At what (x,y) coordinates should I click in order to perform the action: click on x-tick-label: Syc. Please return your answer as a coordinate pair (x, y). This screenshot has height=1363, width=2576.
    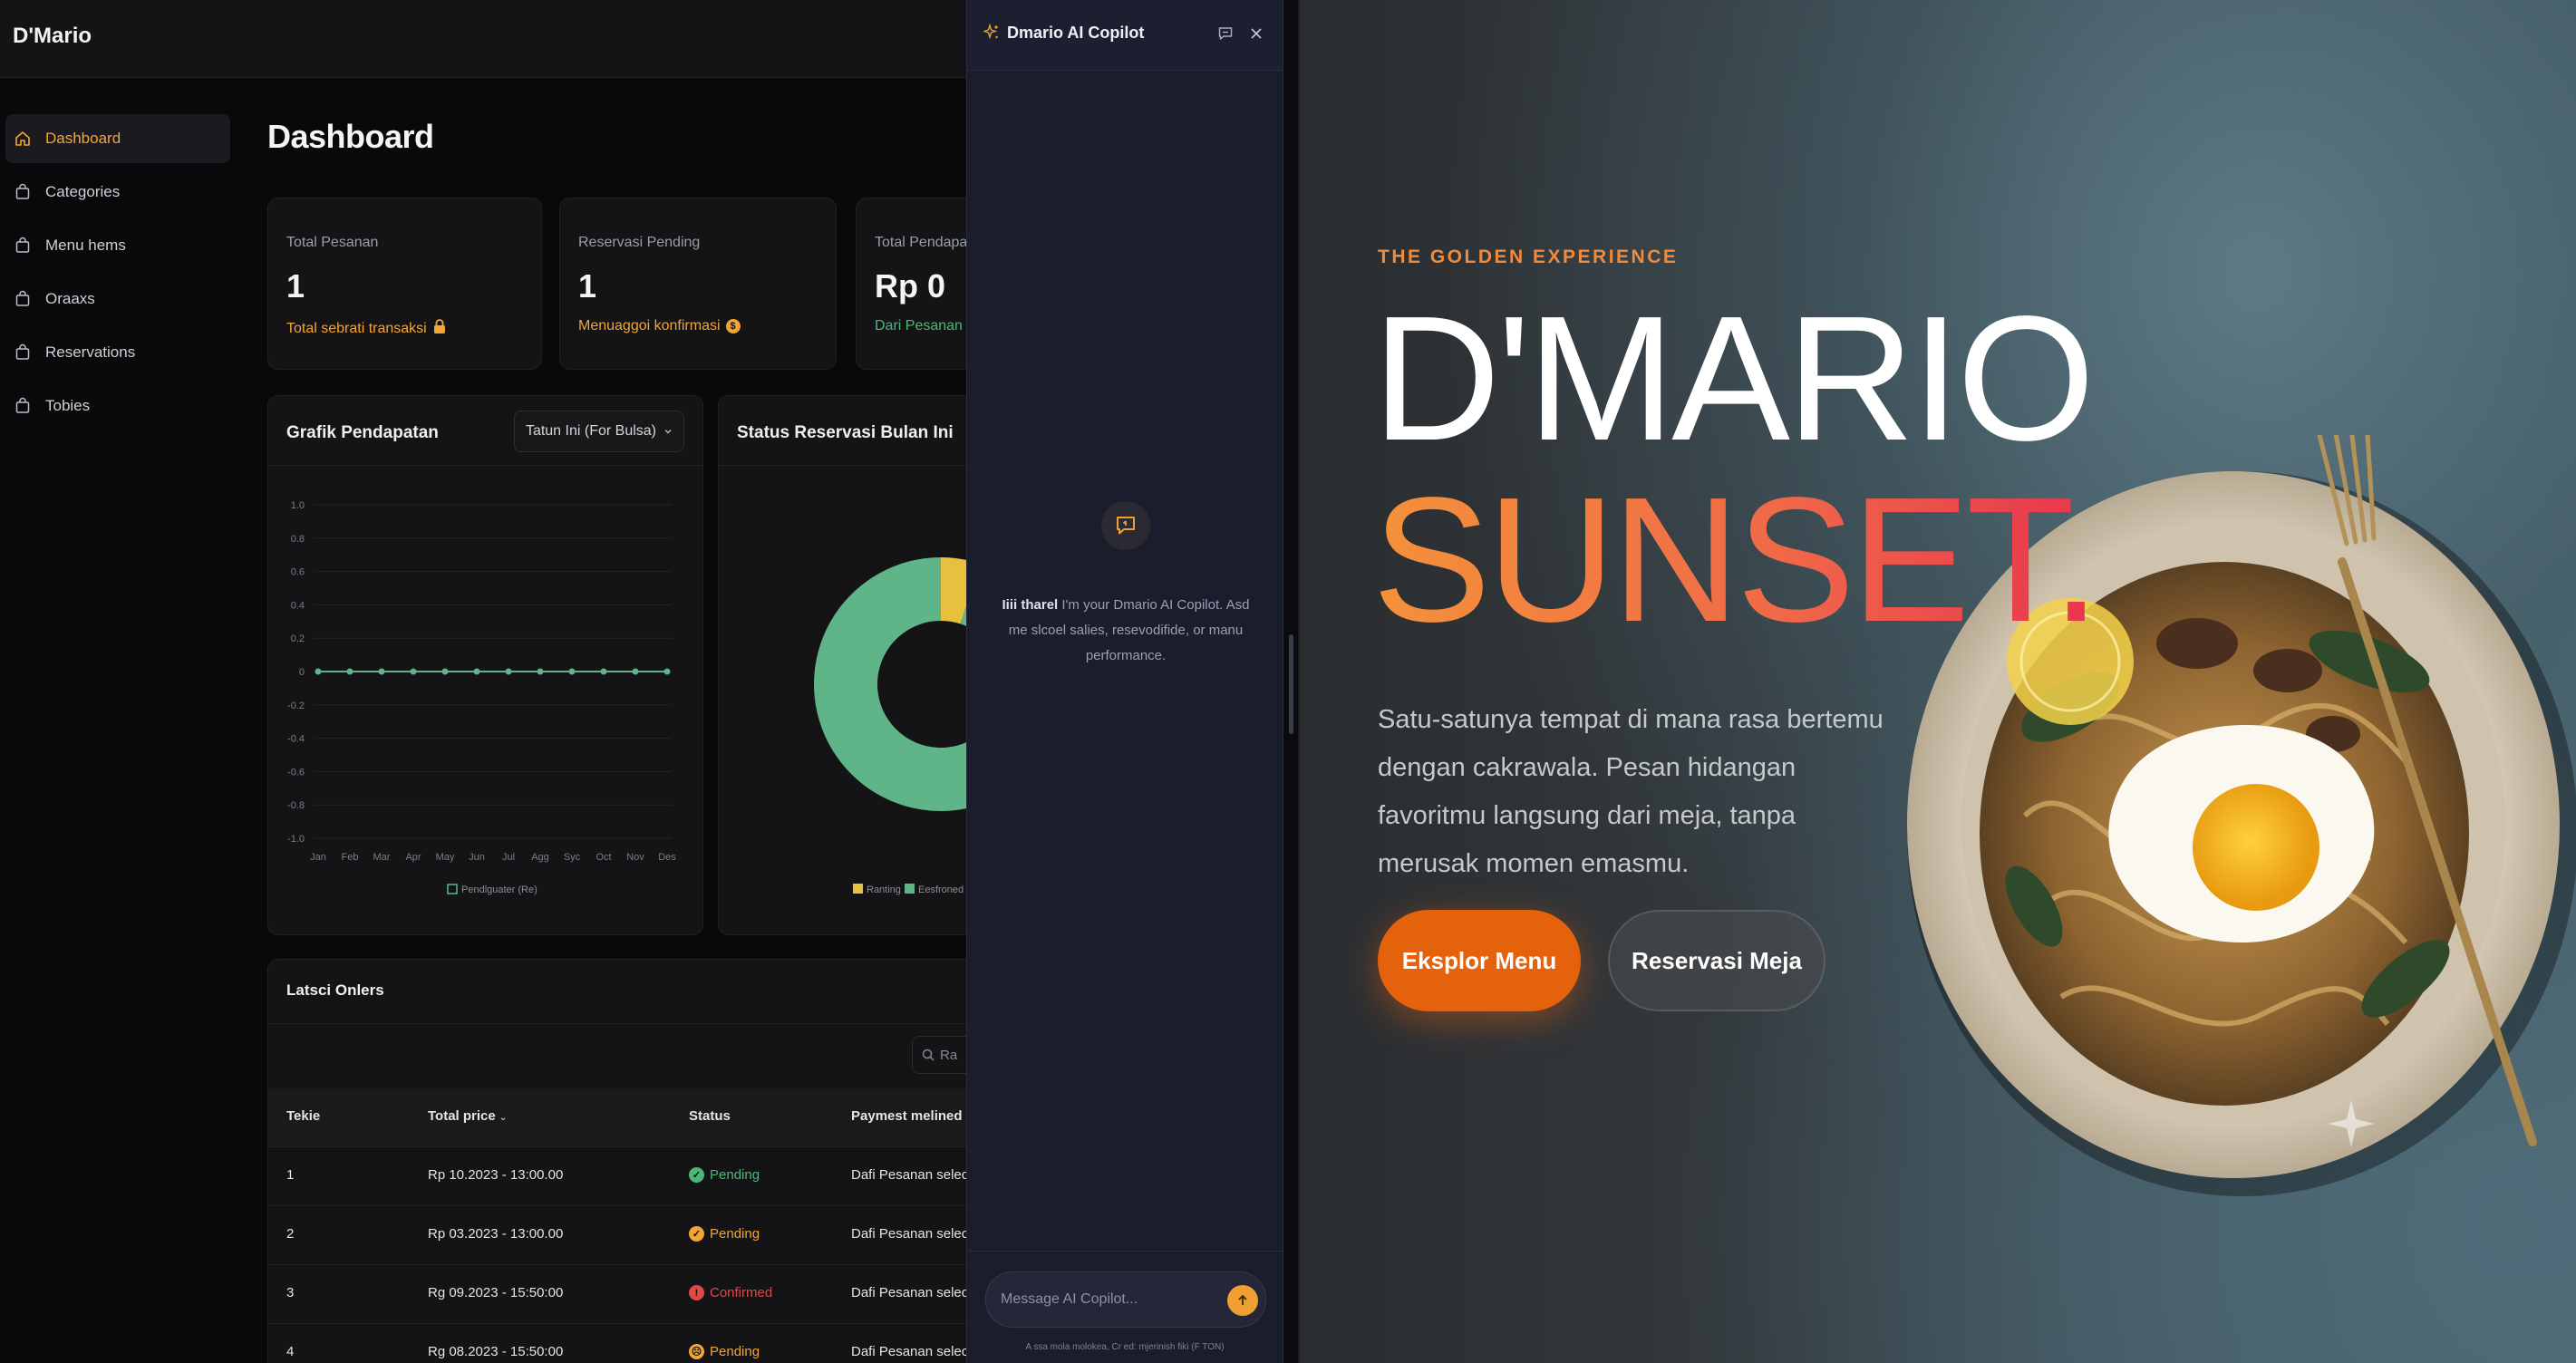
    Looking at the image, I should click on (572, 857).